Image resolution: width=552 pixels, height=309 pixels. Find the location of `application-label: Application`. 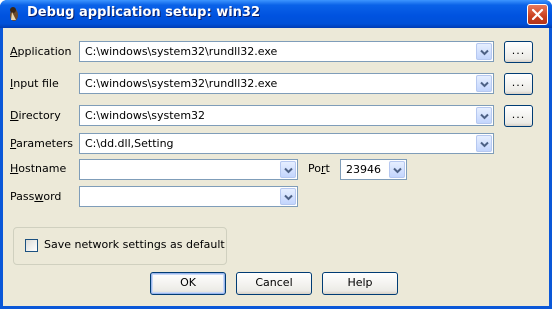

application-label: Application is located at coordinates (41, 51).